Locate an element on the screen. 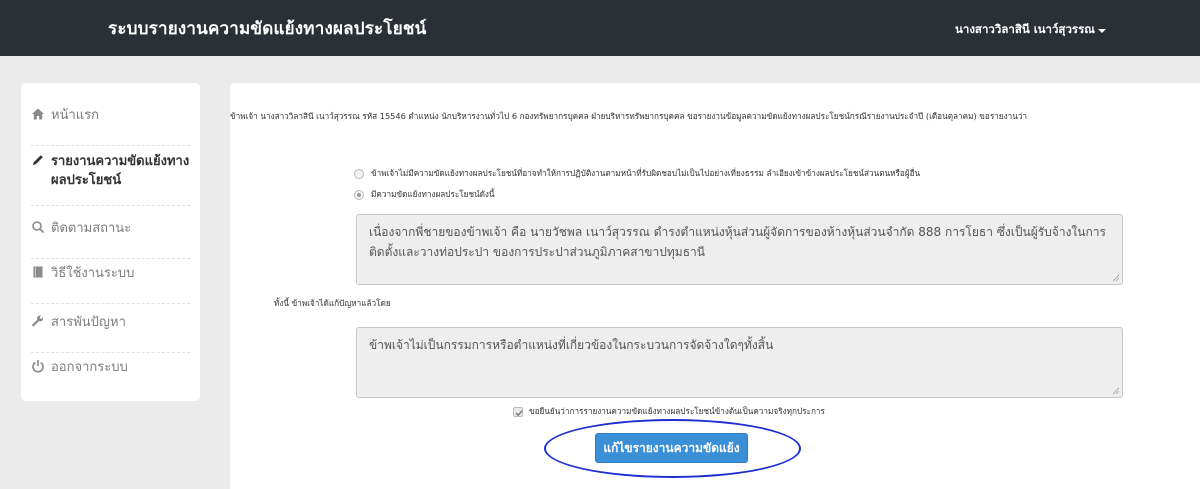 Image resolution: width=1200 pixels, height=489 pixels. sidebar-item-label: วิธีใช้งานระบบ is located at coordinates (93, 273).